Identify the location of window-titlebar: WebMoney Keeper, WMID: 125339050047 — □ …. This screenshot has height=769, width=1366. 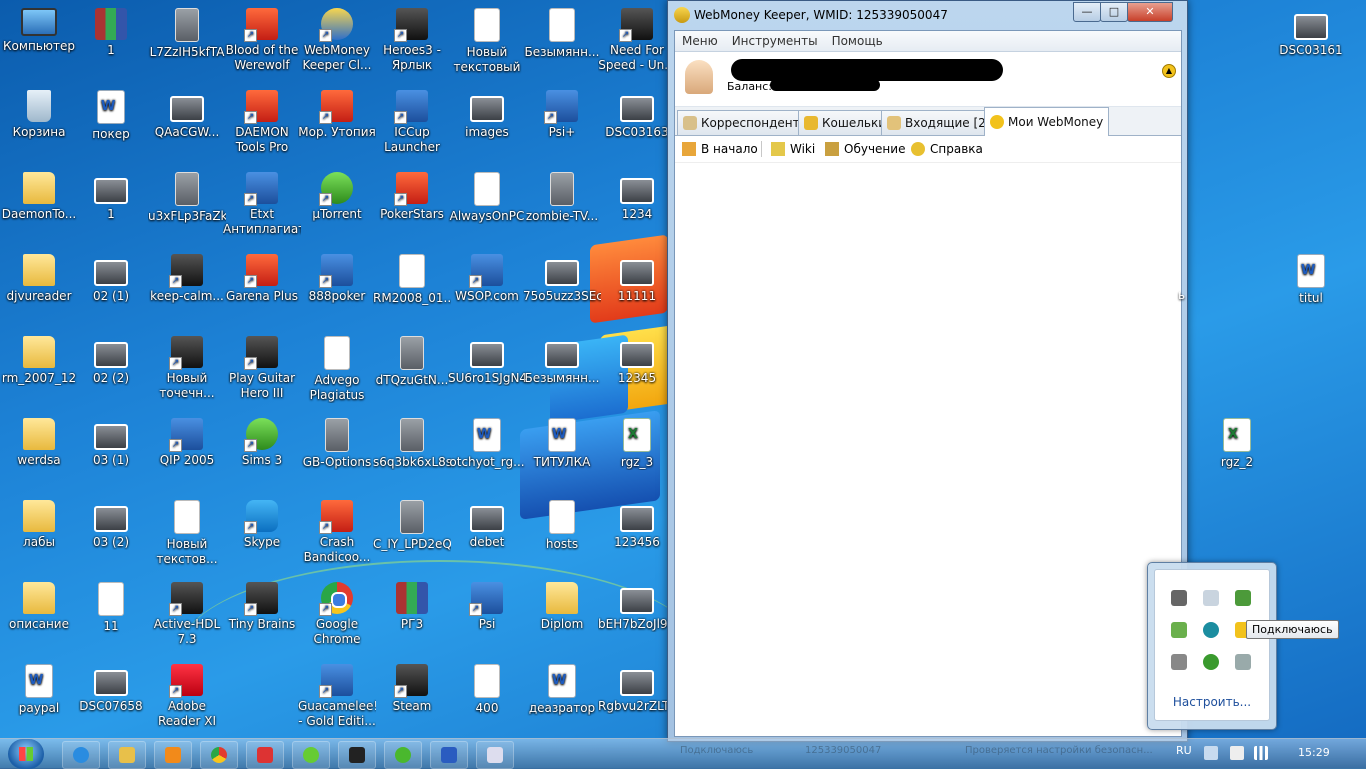
(927, 15).